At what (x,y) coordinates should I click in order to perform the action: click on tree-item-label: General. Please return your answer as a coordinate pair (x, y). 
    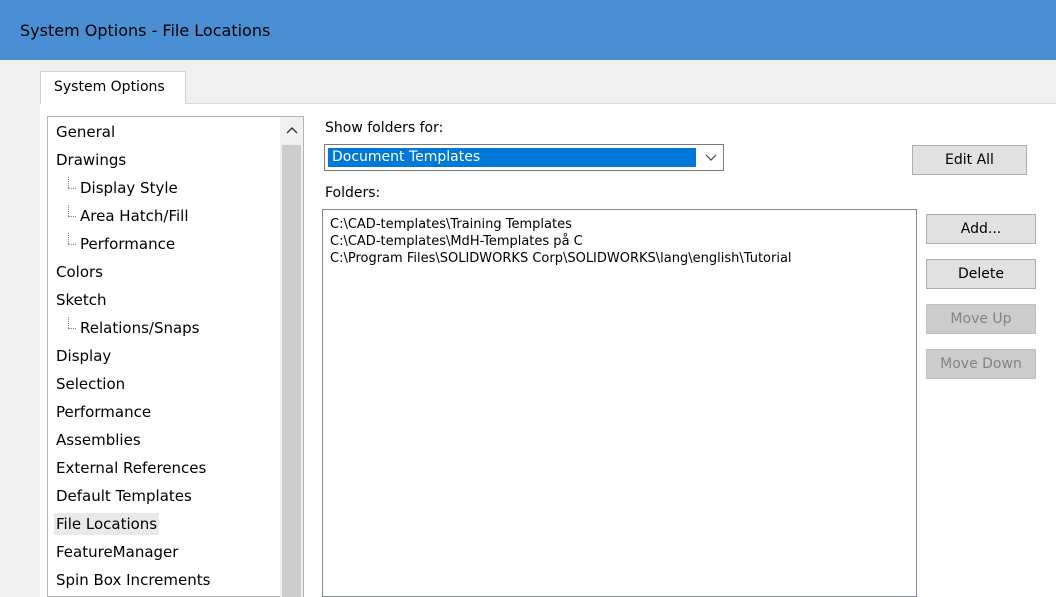
    Looking at the image, I should click on (86, 132).